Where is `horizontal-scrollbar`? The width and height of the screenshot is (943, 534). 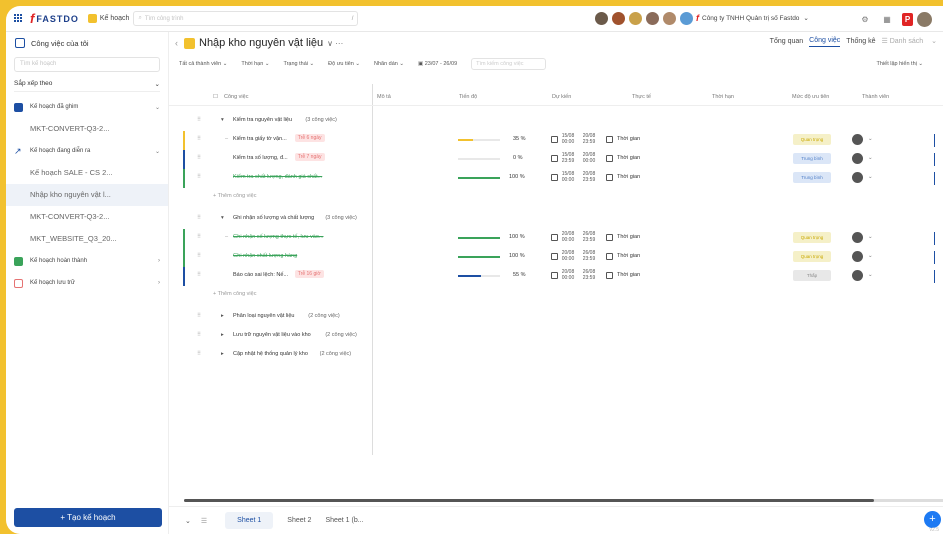
horizontal-scrollbar is located at coordinates (529, 500).